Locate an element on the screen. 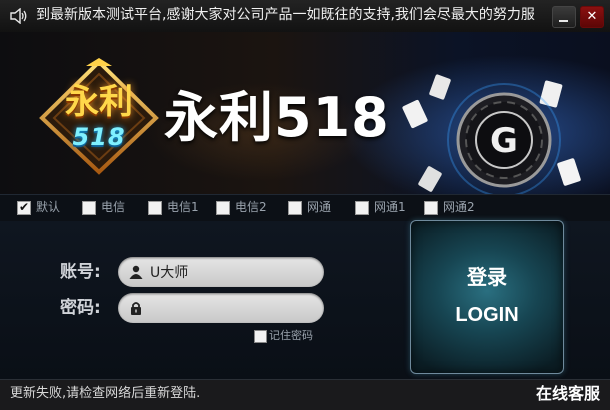 This screenshot has width=610, height=410. title-bar: 到最新版本测试平台,感谢大家对公司产品一如既往的支持,我们会尽最大的努力服 ✕ is located at coordinates (305, 16).